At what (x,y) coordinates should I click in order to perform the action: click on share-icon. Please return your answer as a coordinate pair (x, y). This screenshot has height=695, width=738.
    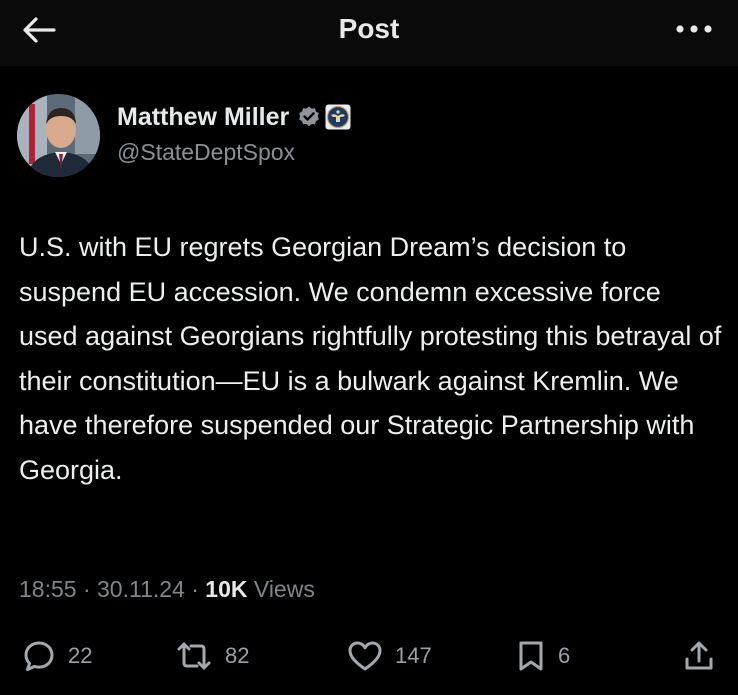
    Looking at the image, I should click on (699, 655).